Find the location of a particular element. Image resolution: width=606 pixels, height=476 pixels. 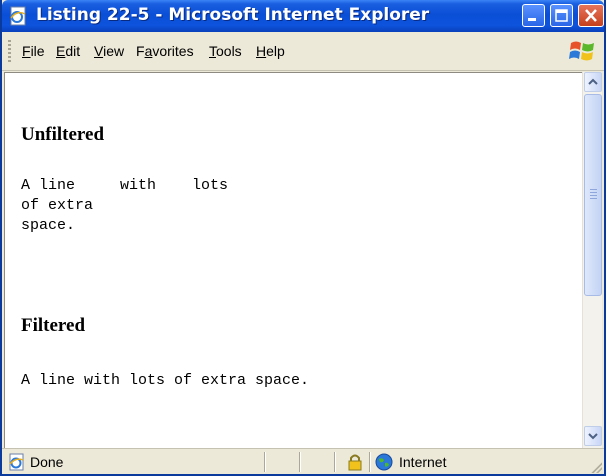

thumb-grip is located at coordinates (593, 194).